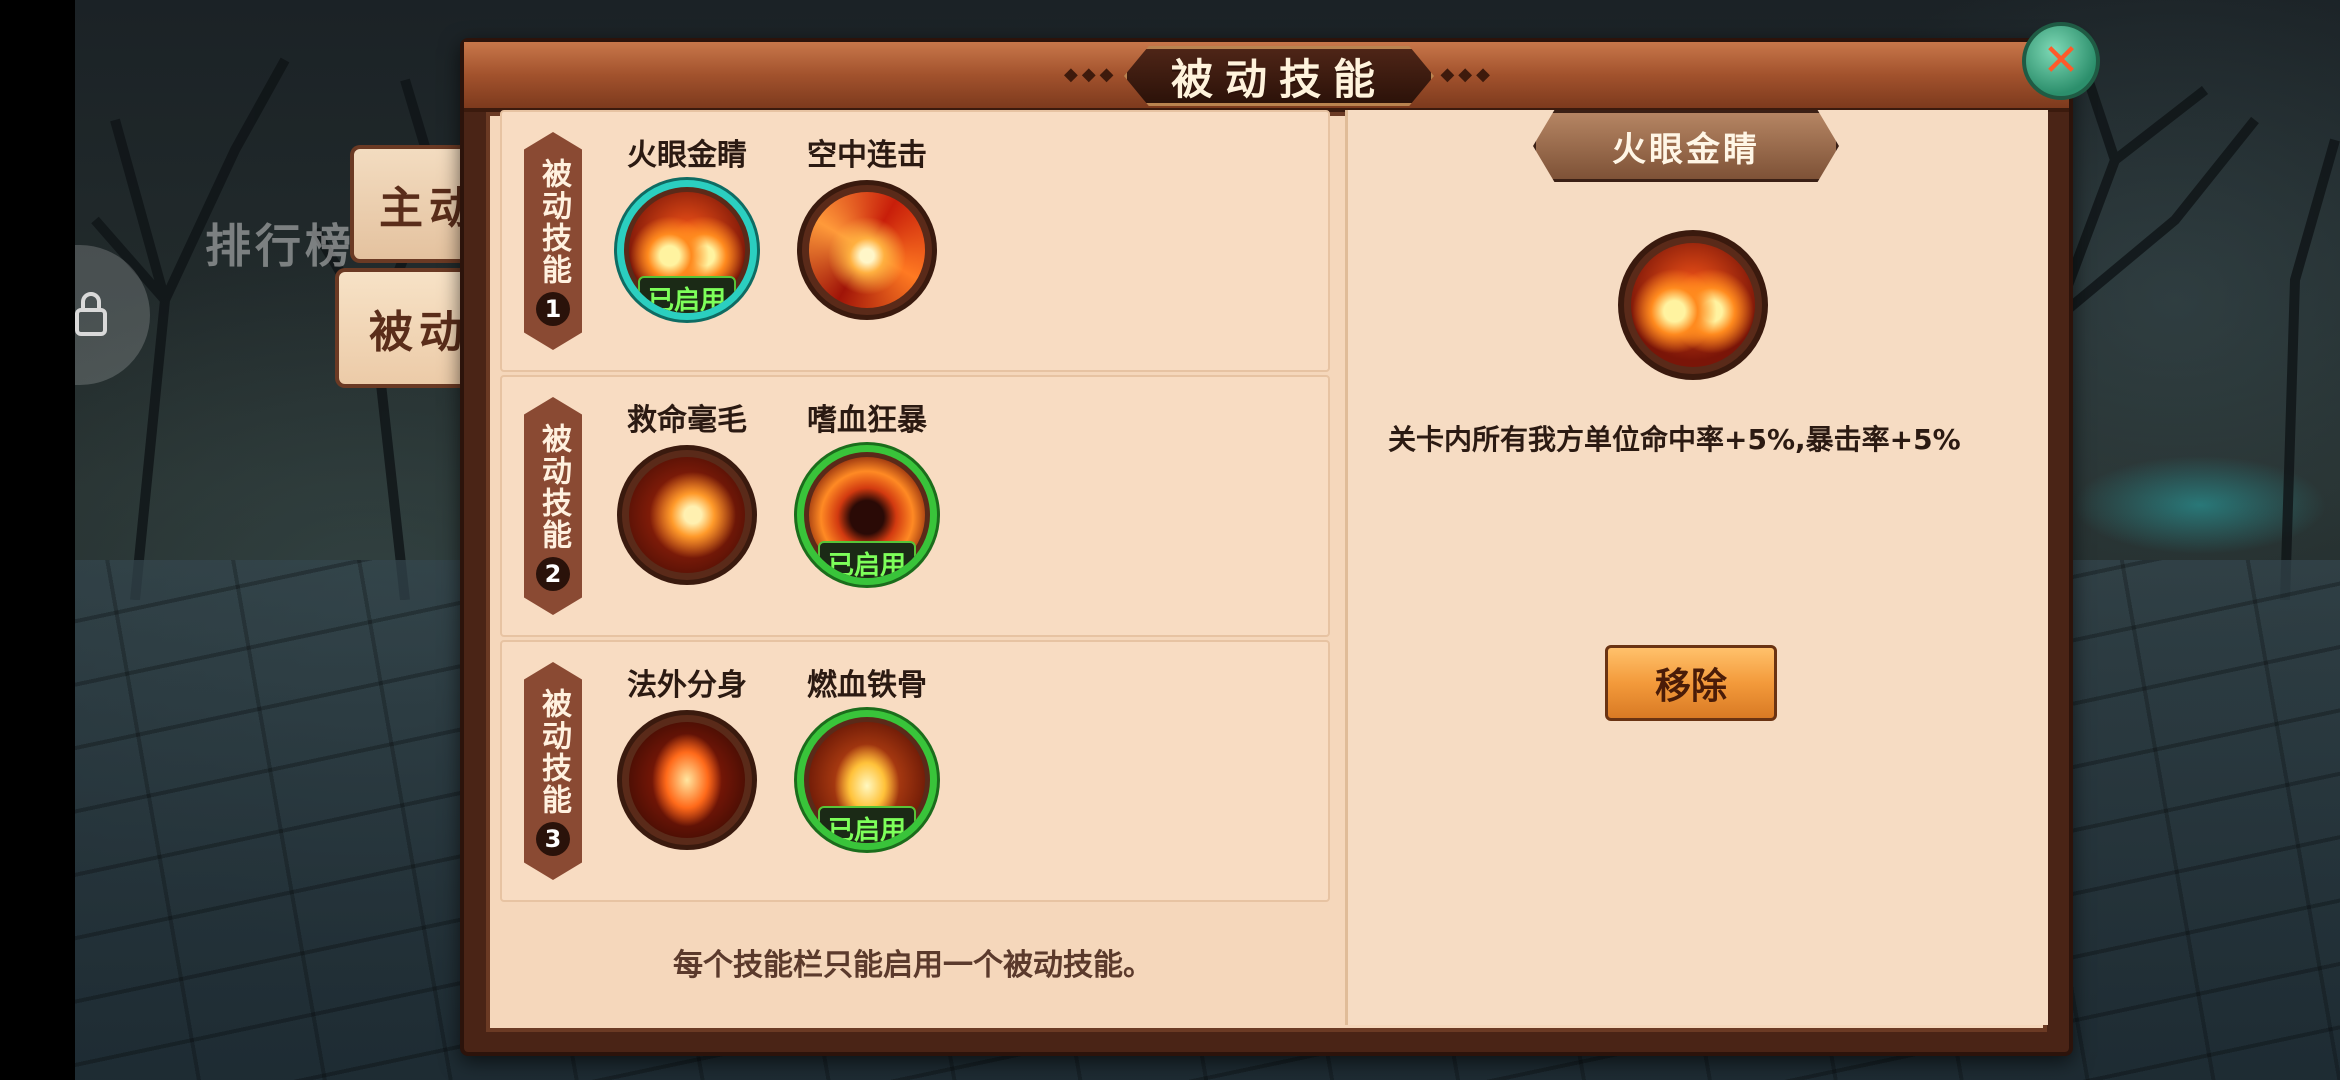  Describe the element at coordinates (913, 965) in the screenshot. I see `slot-rule-tip: 每个技能栏只能启用一个被动技能。` at that location.